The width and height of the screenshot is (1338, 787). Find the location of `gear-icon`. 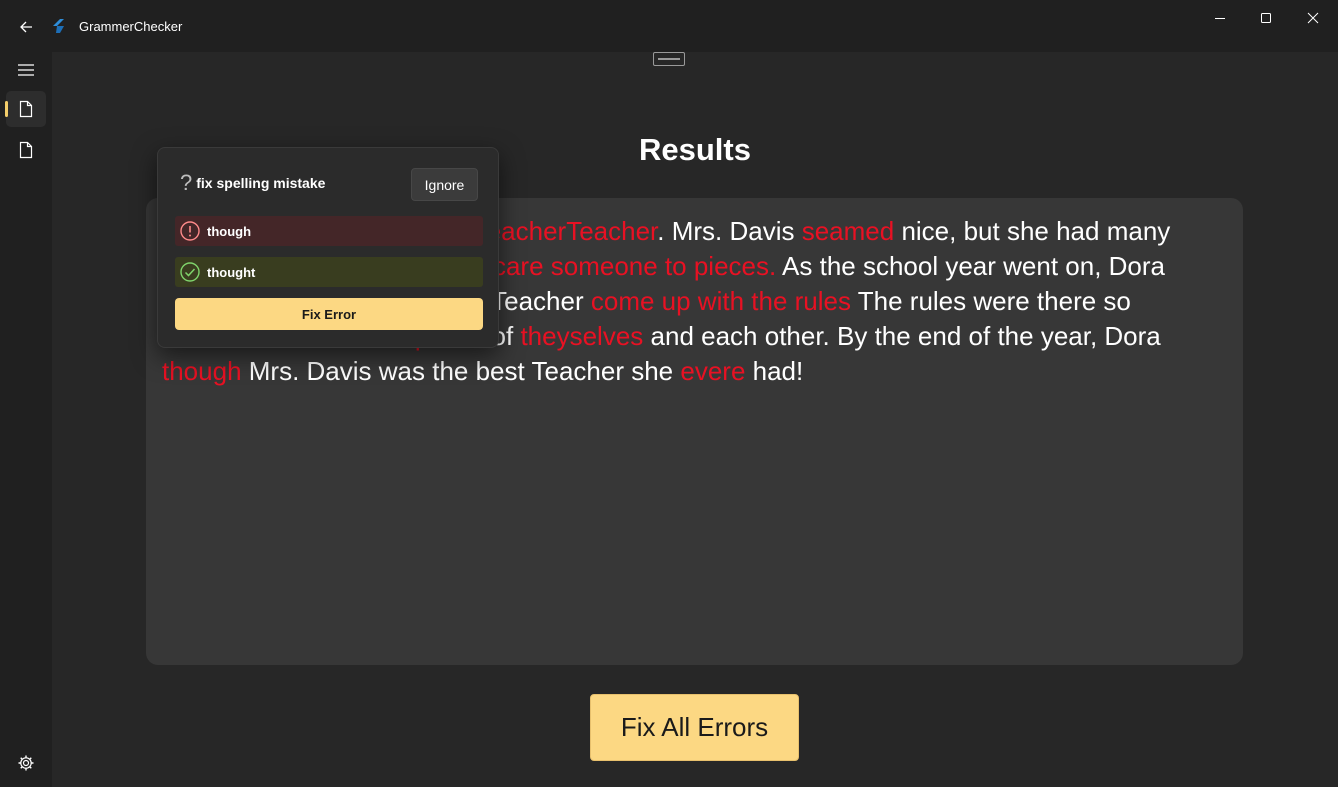

gear-icon is located at coordinates (26, 763).